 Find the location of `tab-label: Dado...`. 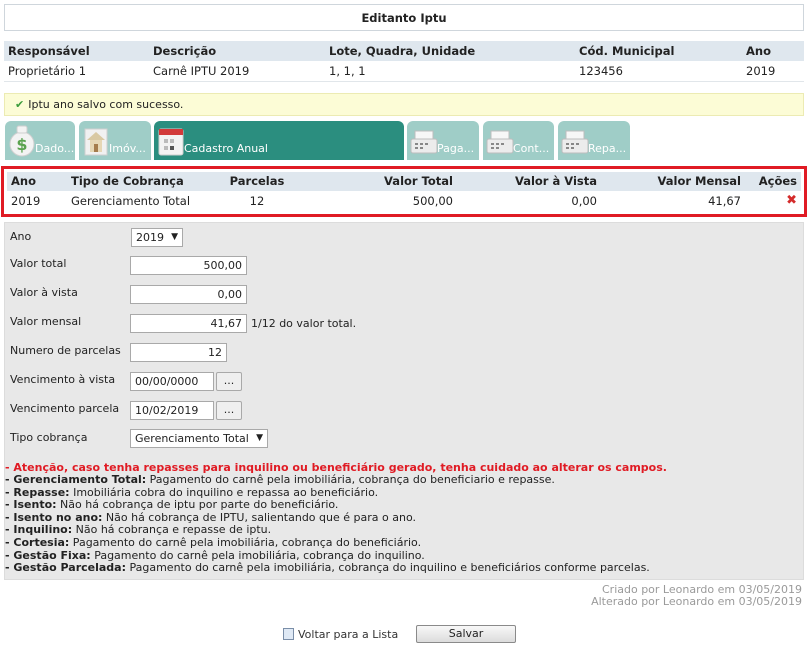

tab-label: Dado... is located at coordinates (55, 148).